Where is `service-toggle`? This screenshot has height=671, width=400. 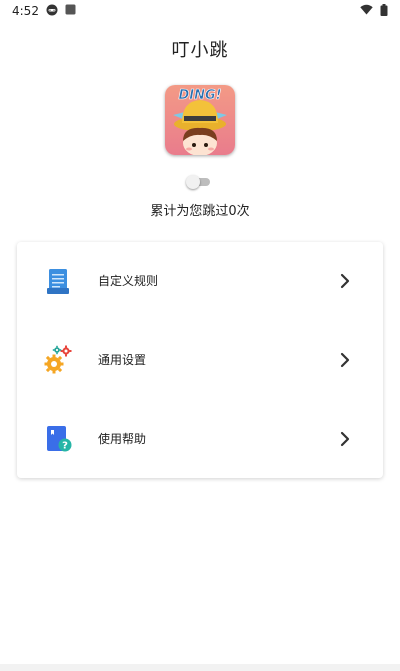
service-toggle is located at coordinates (198, 182).